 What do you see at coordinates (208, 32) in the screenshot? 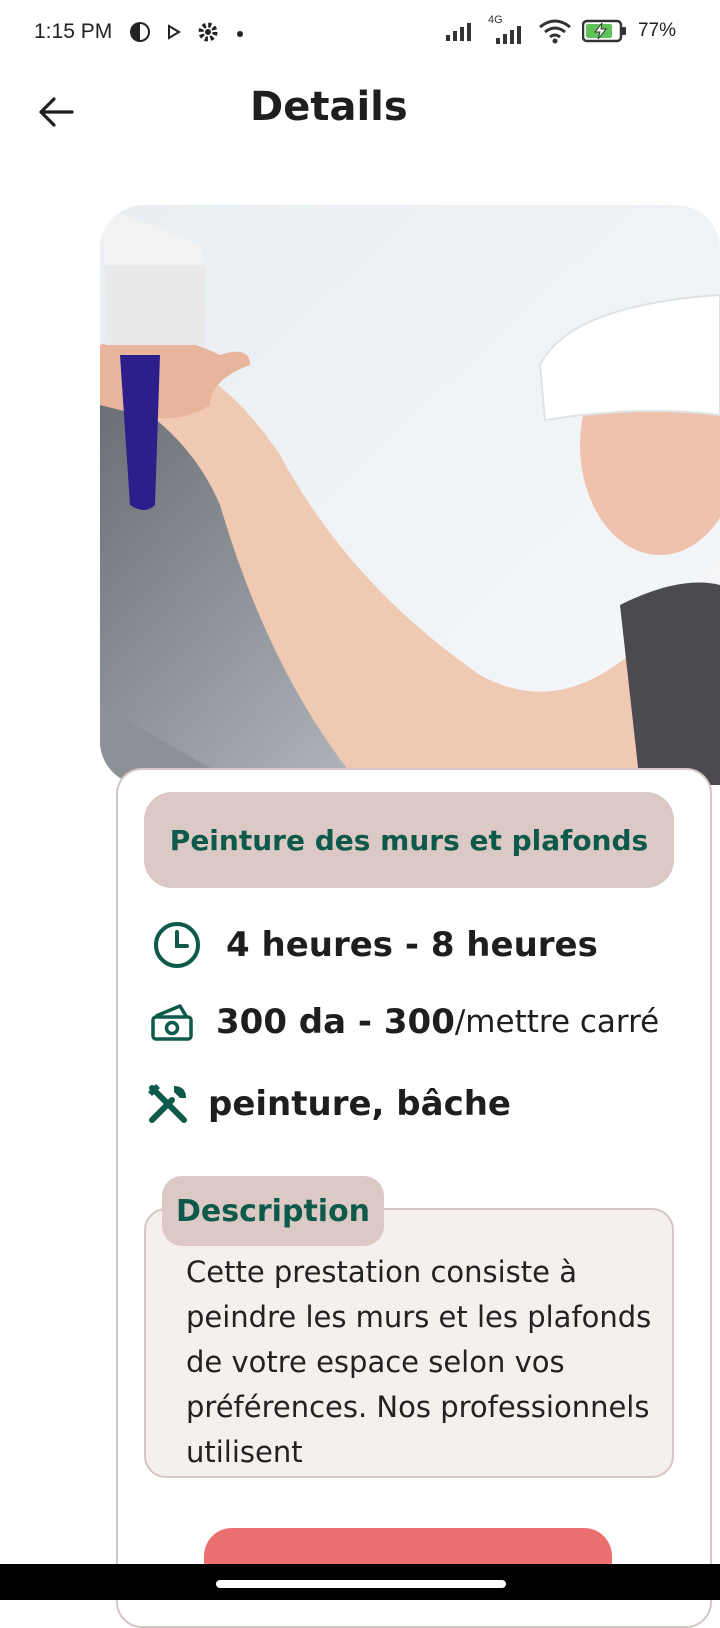
I see `settings-gear-icon` at bounding box center [208, 32].